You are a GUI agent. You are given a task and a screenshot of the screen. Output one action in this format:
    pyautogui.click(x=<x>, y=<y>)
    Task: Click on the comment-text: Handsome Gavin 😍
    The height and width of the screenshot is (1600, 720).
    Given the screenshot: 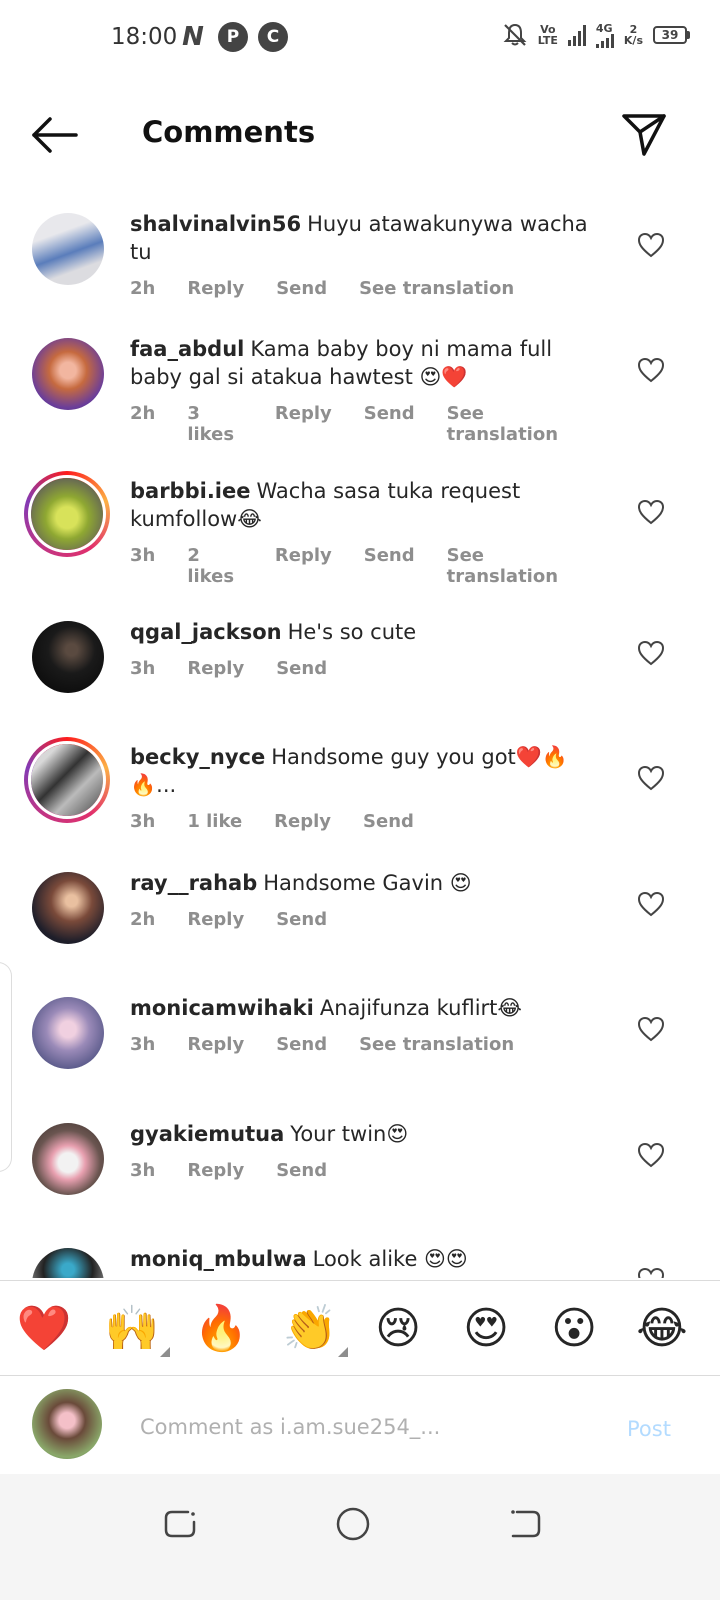 What is the action you would take?
    pyautogui.click(x=367, y=883)
    